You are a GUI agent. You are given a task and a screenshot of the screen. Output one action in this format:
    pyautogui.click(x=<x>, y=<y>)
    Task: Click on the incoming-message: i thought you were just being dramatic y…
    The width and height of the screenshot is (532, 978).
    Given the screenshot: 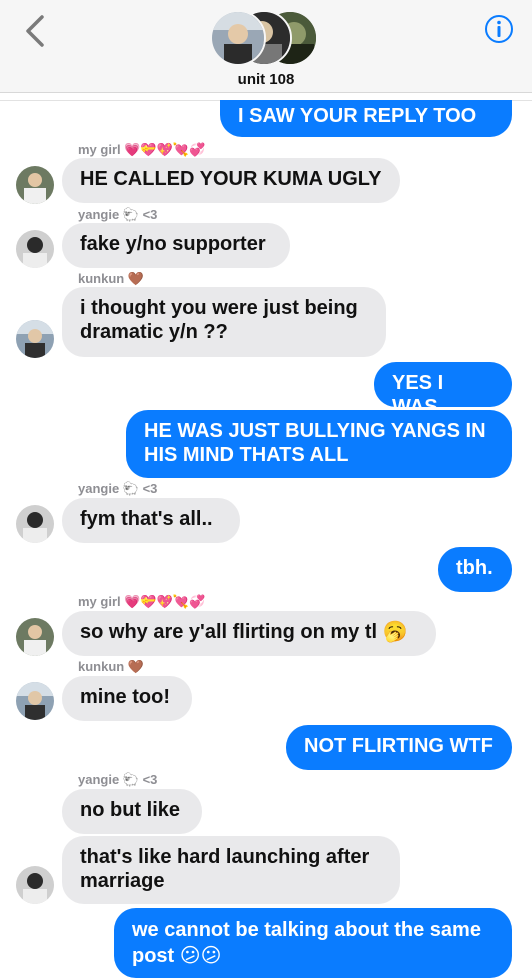 What is the action you would take?
    pyautogui.click(x=224, y=322)
    